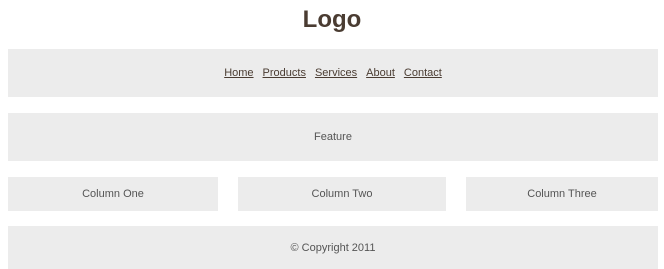 The width and height of the screenshot is (664, 269). What do you see at coordinates (284, 73) in the screenshot?
I see `nav-link-products: Products` at bounding box center [284, 73].